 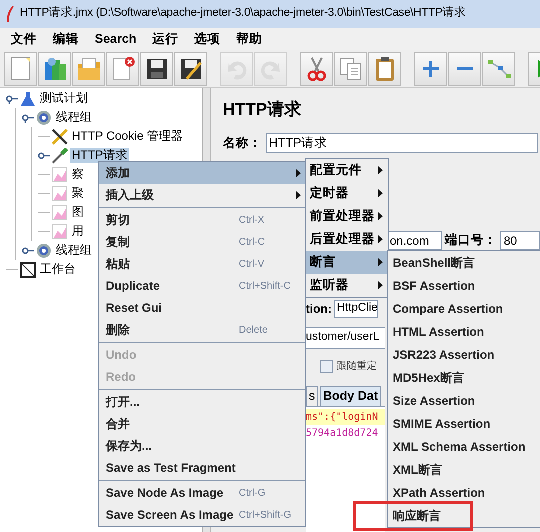 I want to click on menu-item: 配置元件, so click(x=347, y=170).